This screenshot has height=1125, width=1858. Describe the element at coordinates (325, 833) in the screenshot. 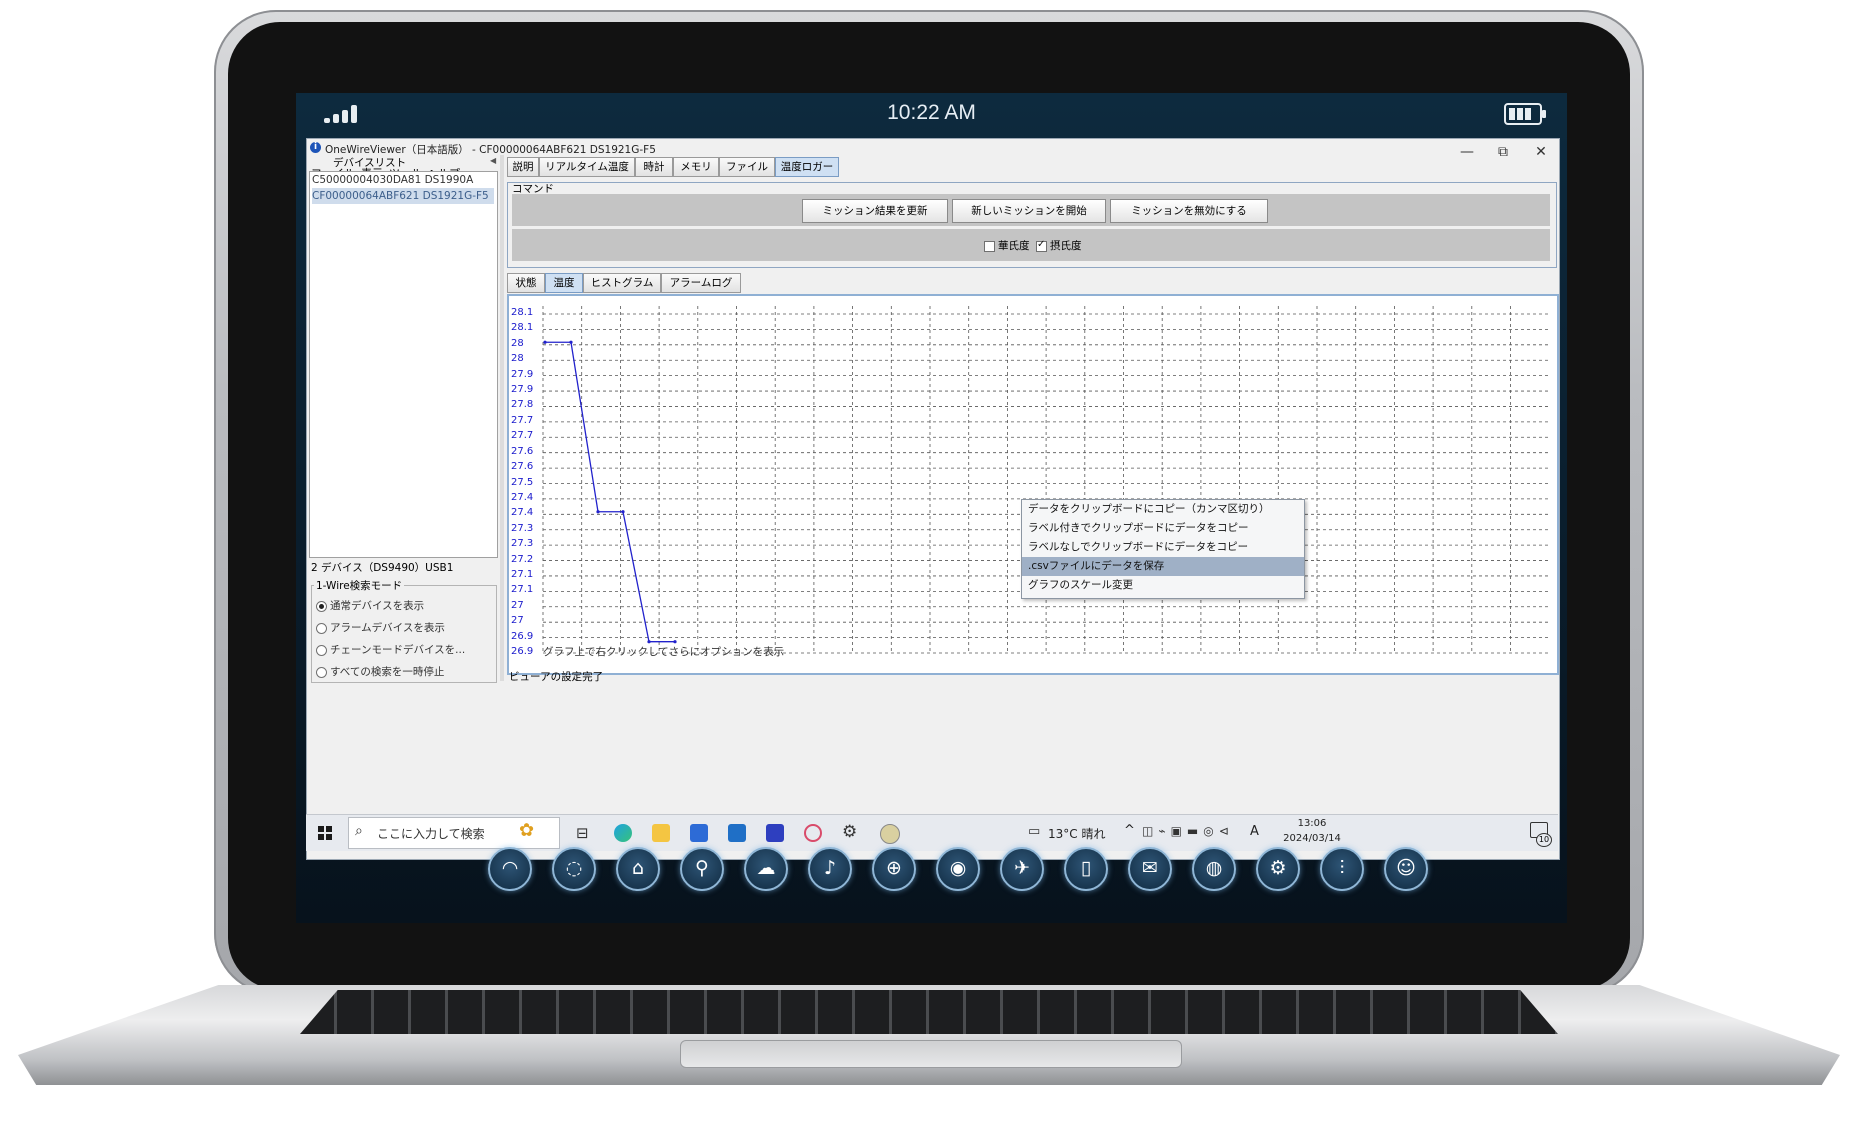

I see `start-icon` at that location.